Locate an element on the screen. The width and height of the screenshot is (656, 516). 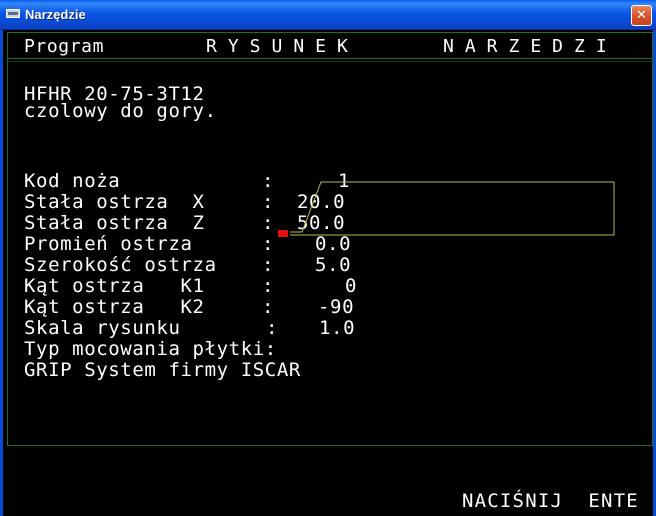
app-icon is located at coordinates (13, 13).